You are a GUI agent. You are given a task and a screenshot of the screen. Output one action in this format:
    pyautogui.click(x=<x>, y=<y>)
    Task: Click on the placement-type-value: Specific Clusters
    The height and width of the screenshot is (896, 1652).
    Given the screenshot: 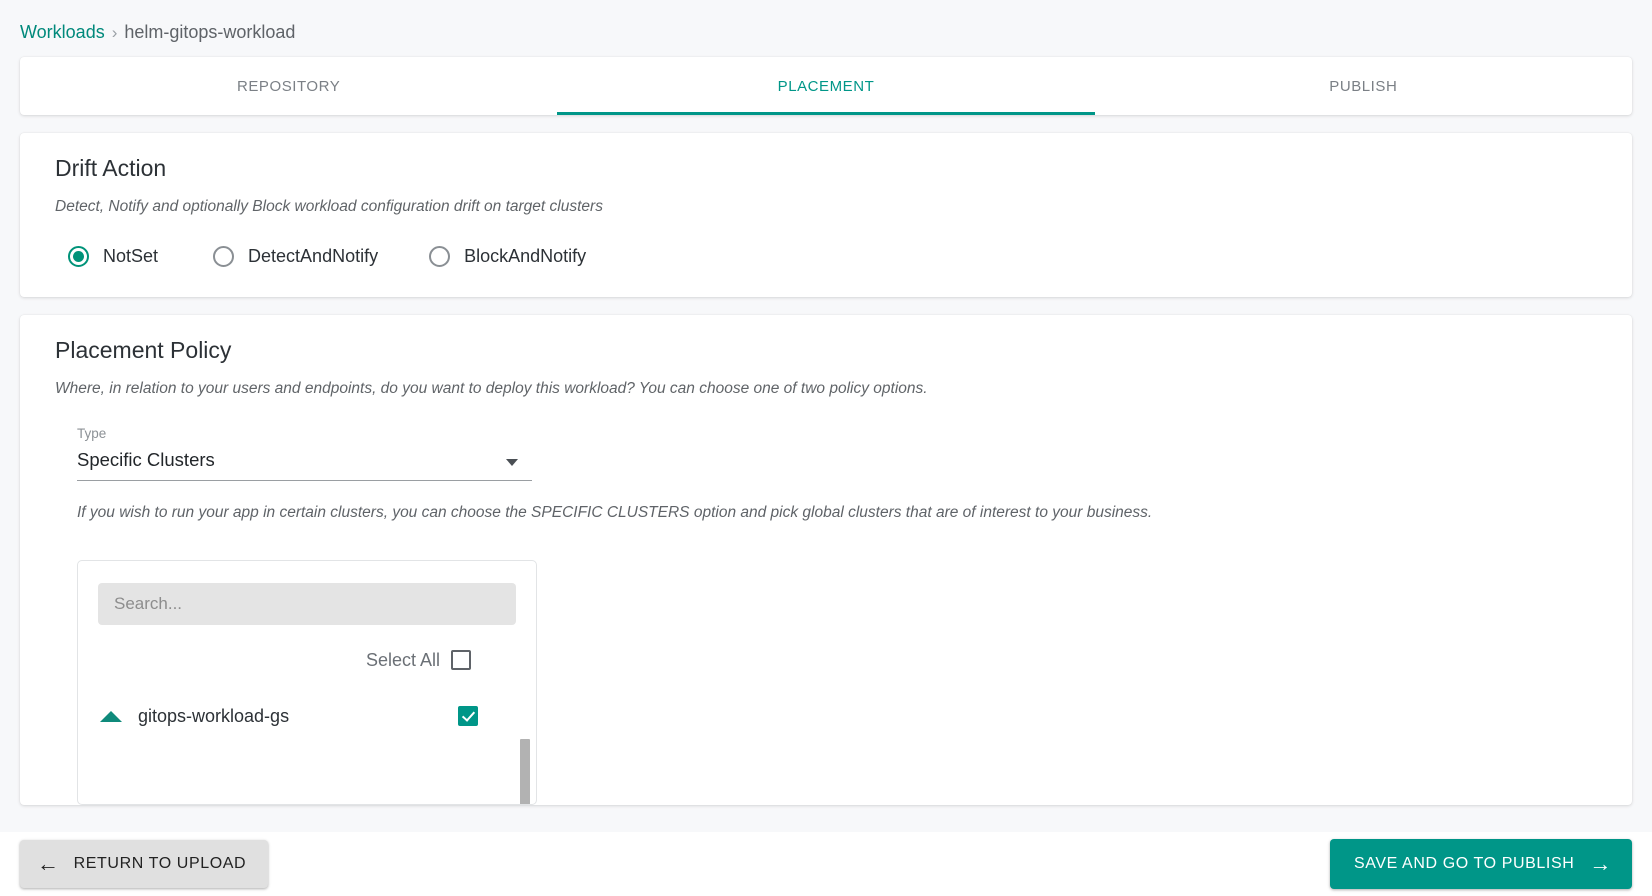 What is the action you would take?
    pyautogui.click(x=146, y=459)
    